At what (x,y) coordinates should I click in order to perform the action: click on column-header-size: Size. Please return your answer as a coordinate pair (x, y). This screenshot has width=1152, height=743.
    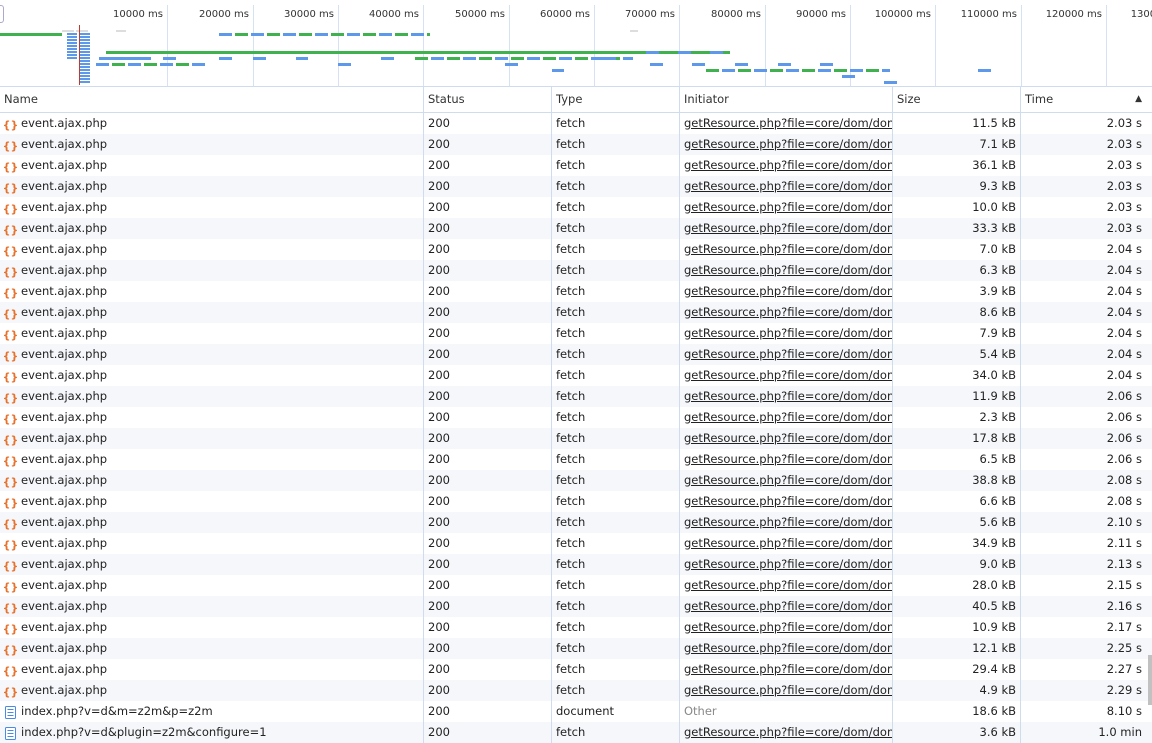
    Looking at the image, I should click on (957, 99).